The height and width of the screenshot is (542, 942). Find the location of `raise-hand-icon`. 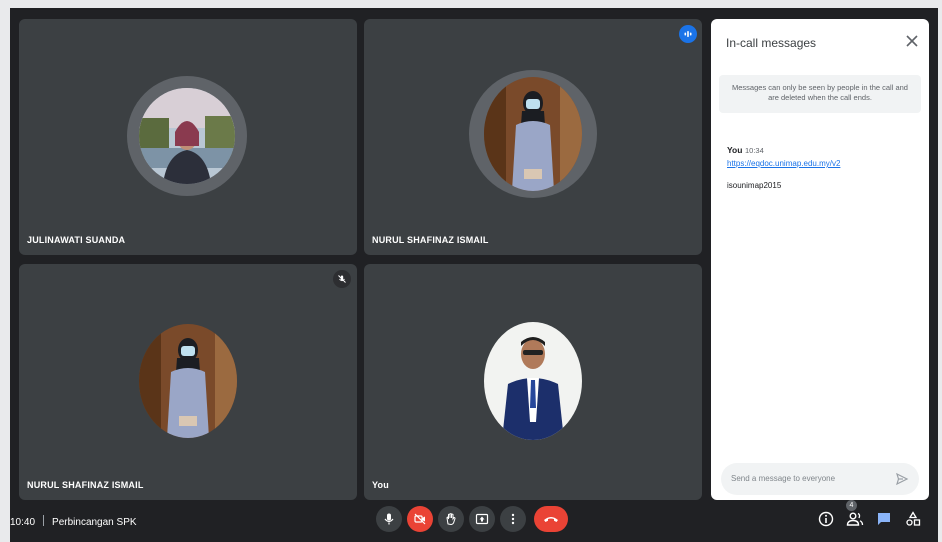

raise-hand-icon is located at coordinates (451, 519).